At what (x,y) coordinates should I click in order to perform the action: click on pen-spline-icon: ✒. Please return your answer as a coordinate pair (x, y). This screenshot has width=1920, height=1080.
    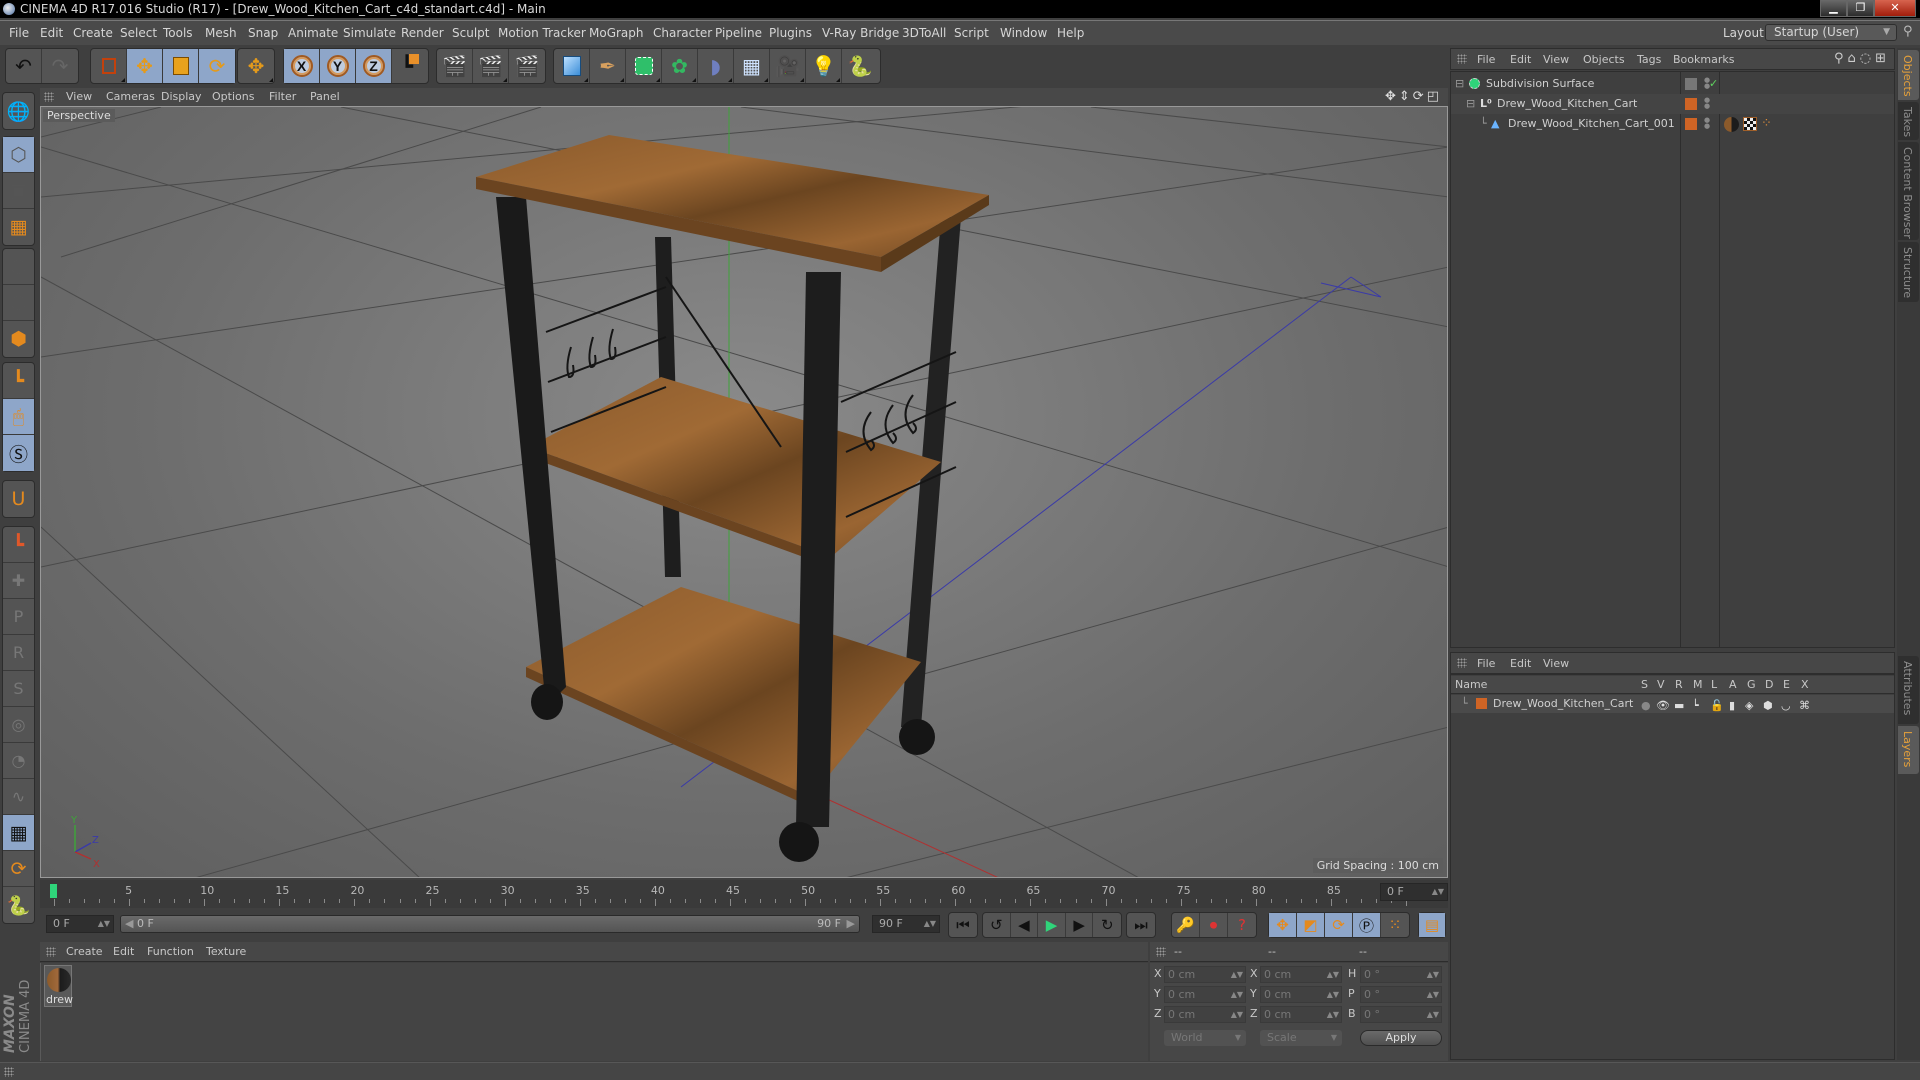
    Looking at the image, I should click on (608, 66).